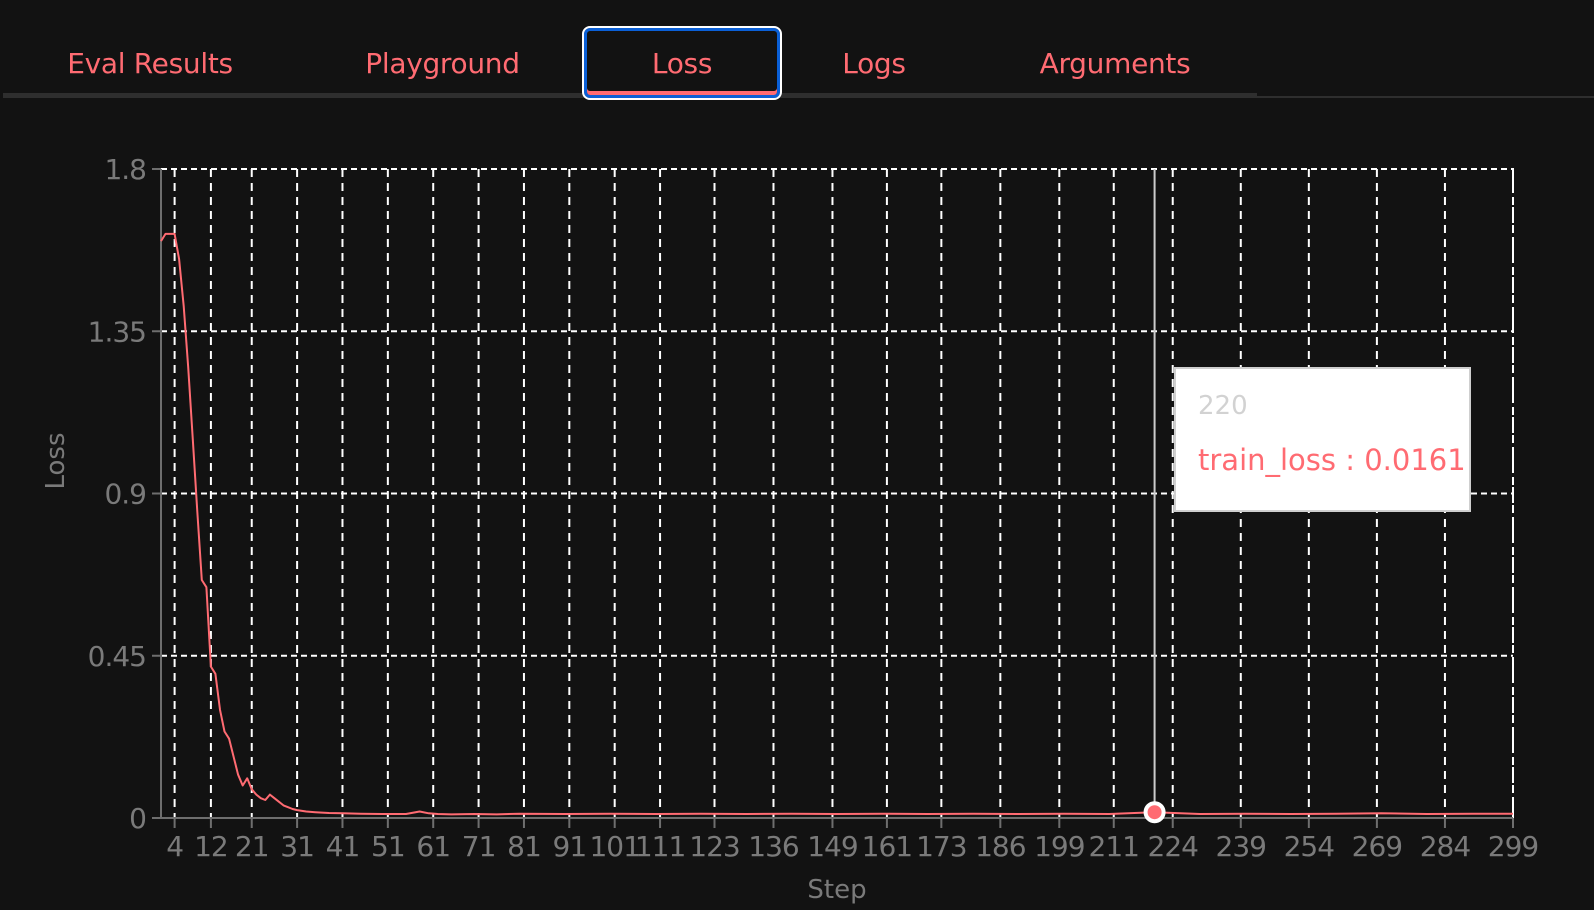  What do you see at coordinates (137, 818) in the screenshot?
I see `y-tick-label: 0` at bounding box center [137, 818].